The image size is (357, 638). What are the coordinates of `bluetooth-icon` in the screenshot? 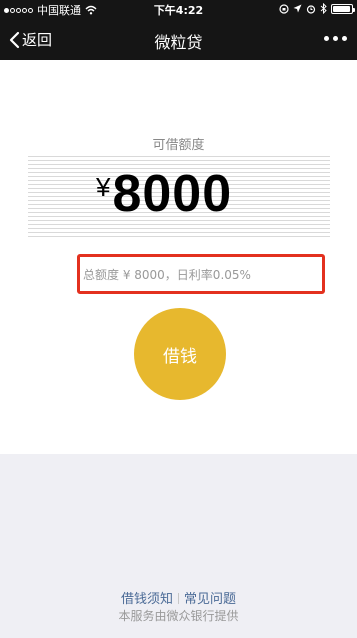 It's located at (323, 8).